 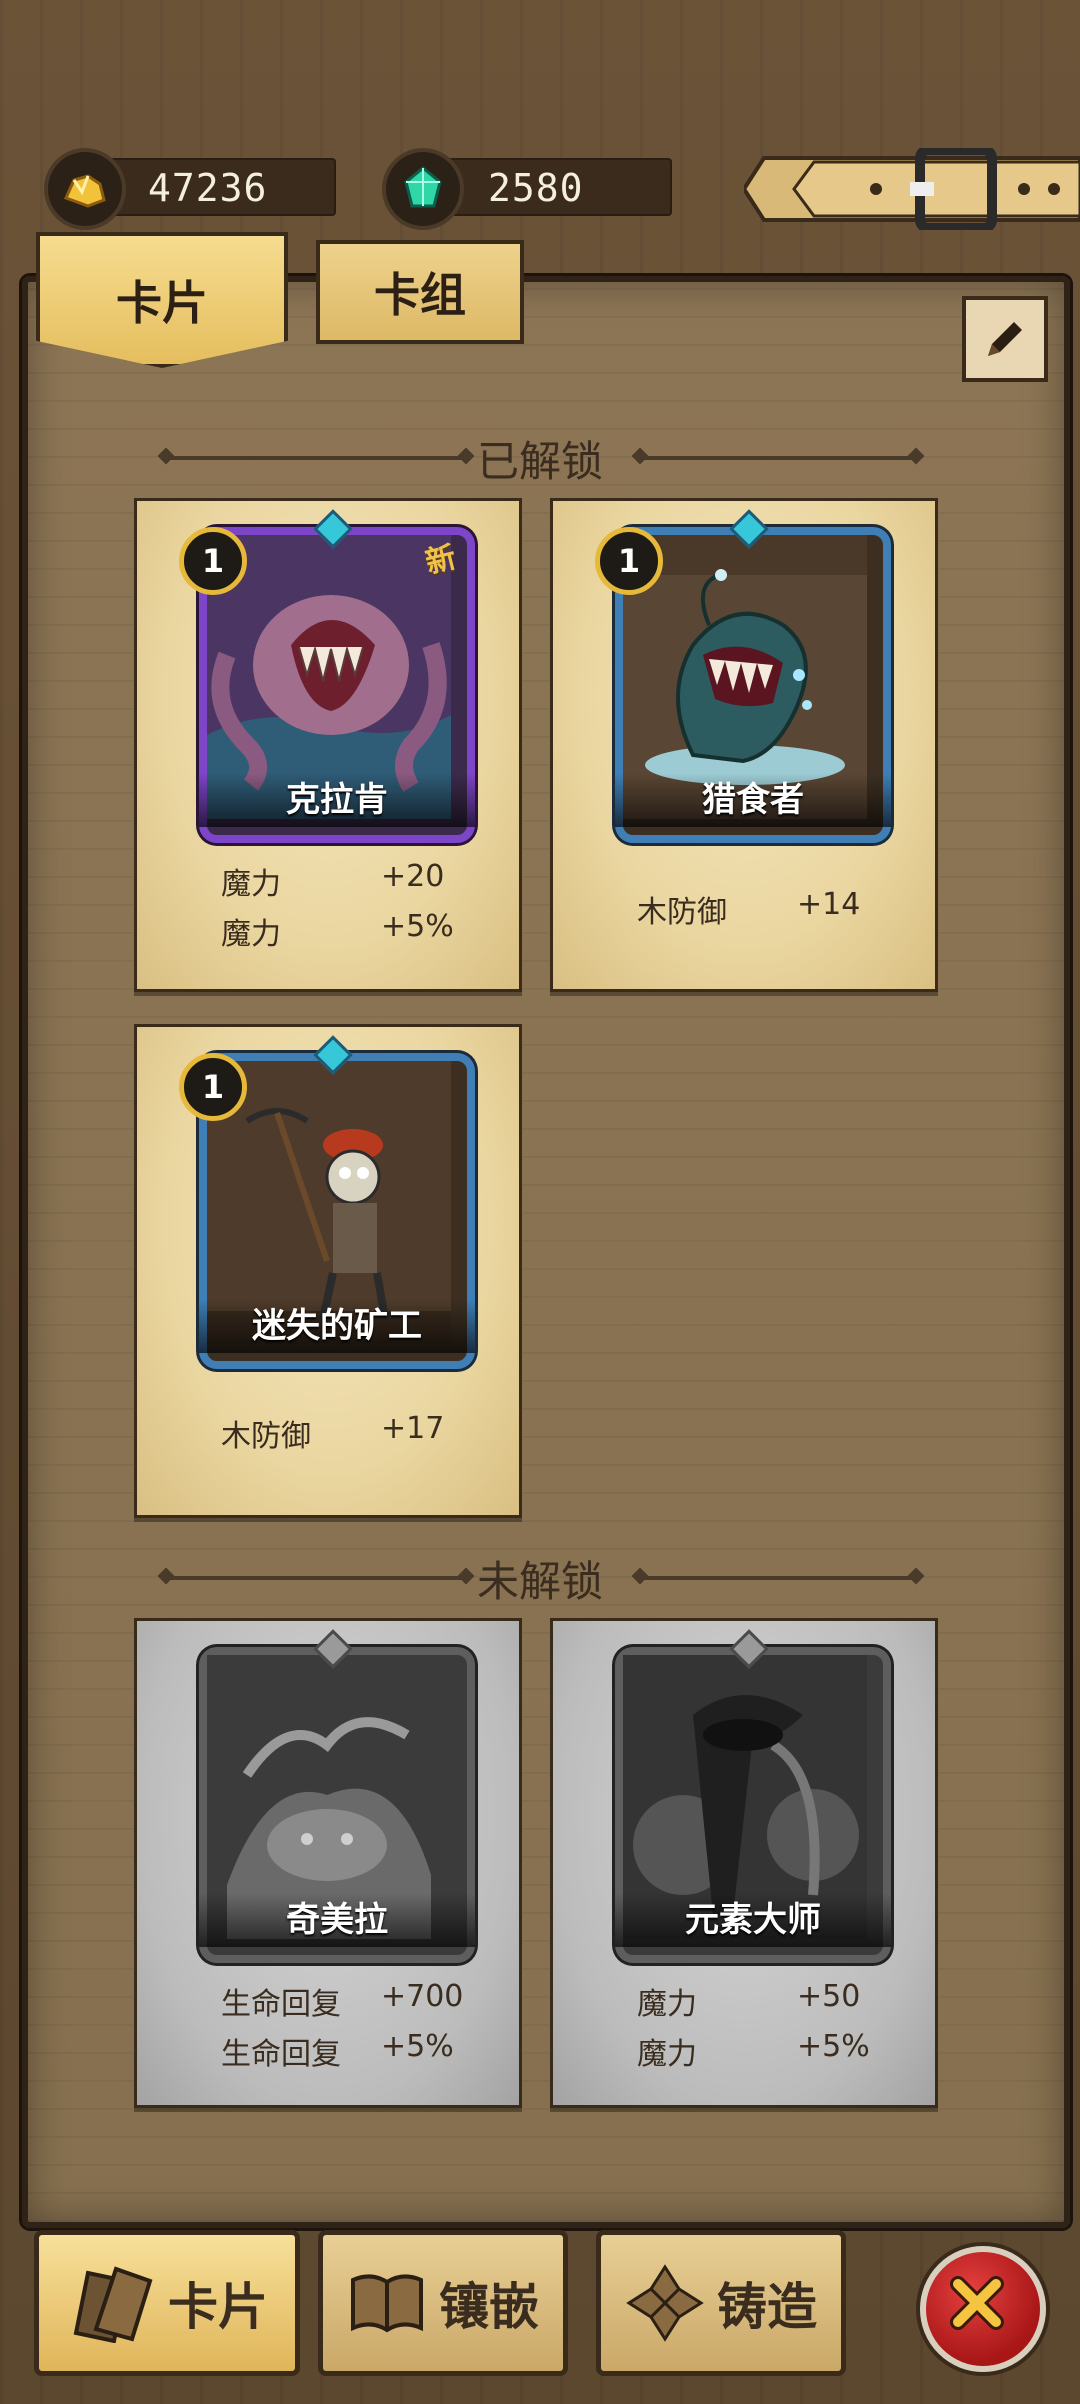 I want to click on card-name: 迷失的矿工, so click(x=337, y=1326).